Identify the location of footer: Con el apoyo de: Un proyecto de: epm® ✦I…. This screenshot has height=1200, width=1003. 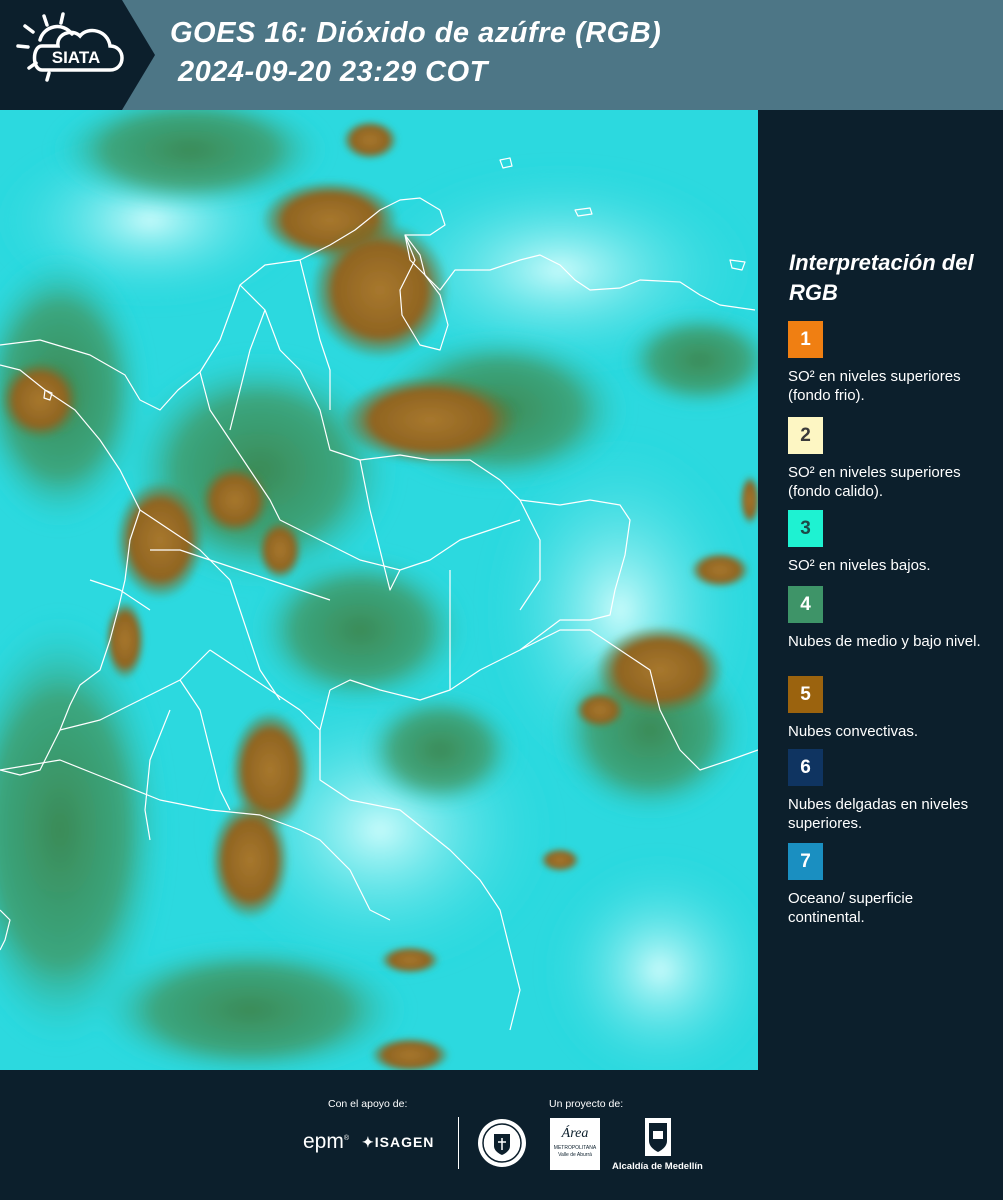
(501, 1135).